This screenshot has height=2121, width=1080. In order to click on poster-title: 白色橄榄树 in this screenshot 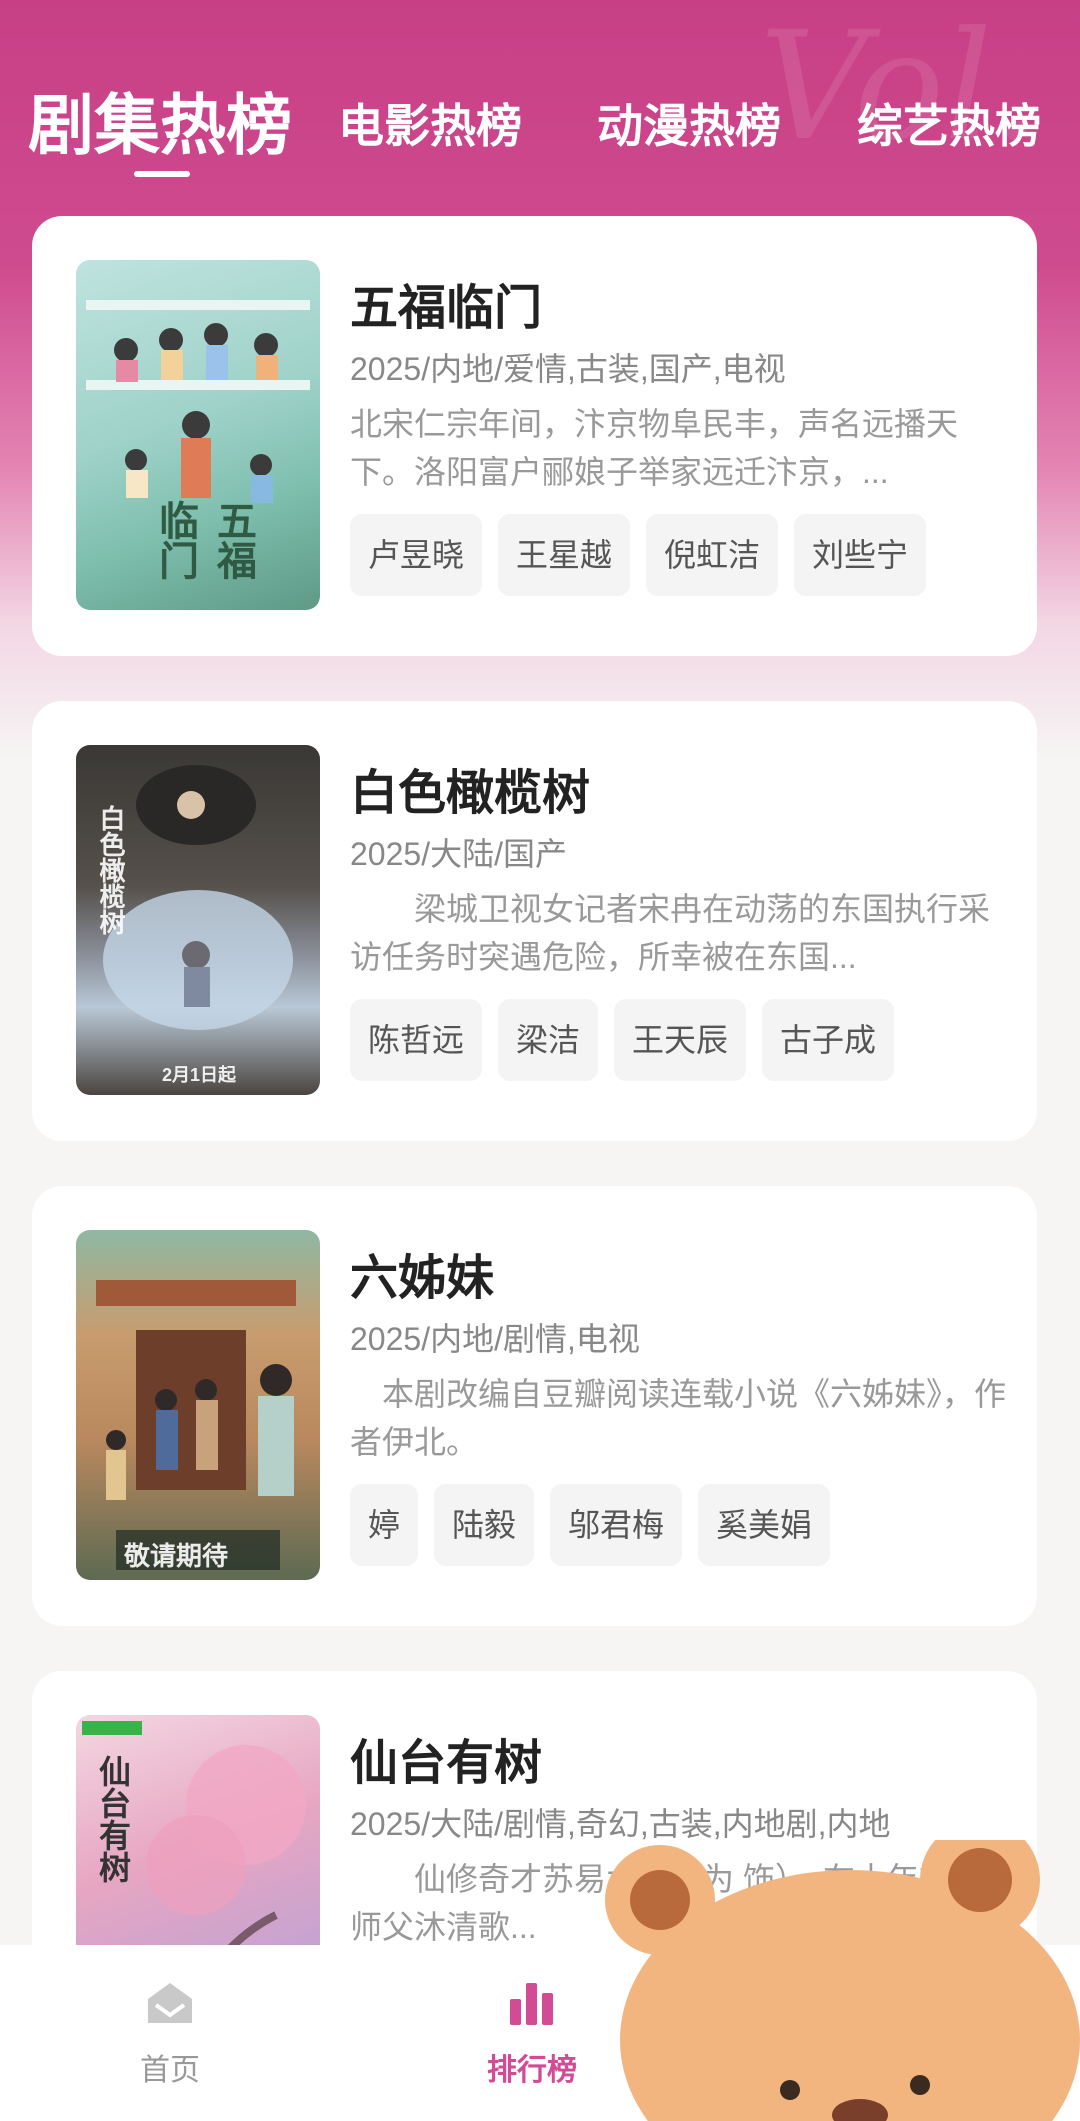, I will do `click(110, 870)`.